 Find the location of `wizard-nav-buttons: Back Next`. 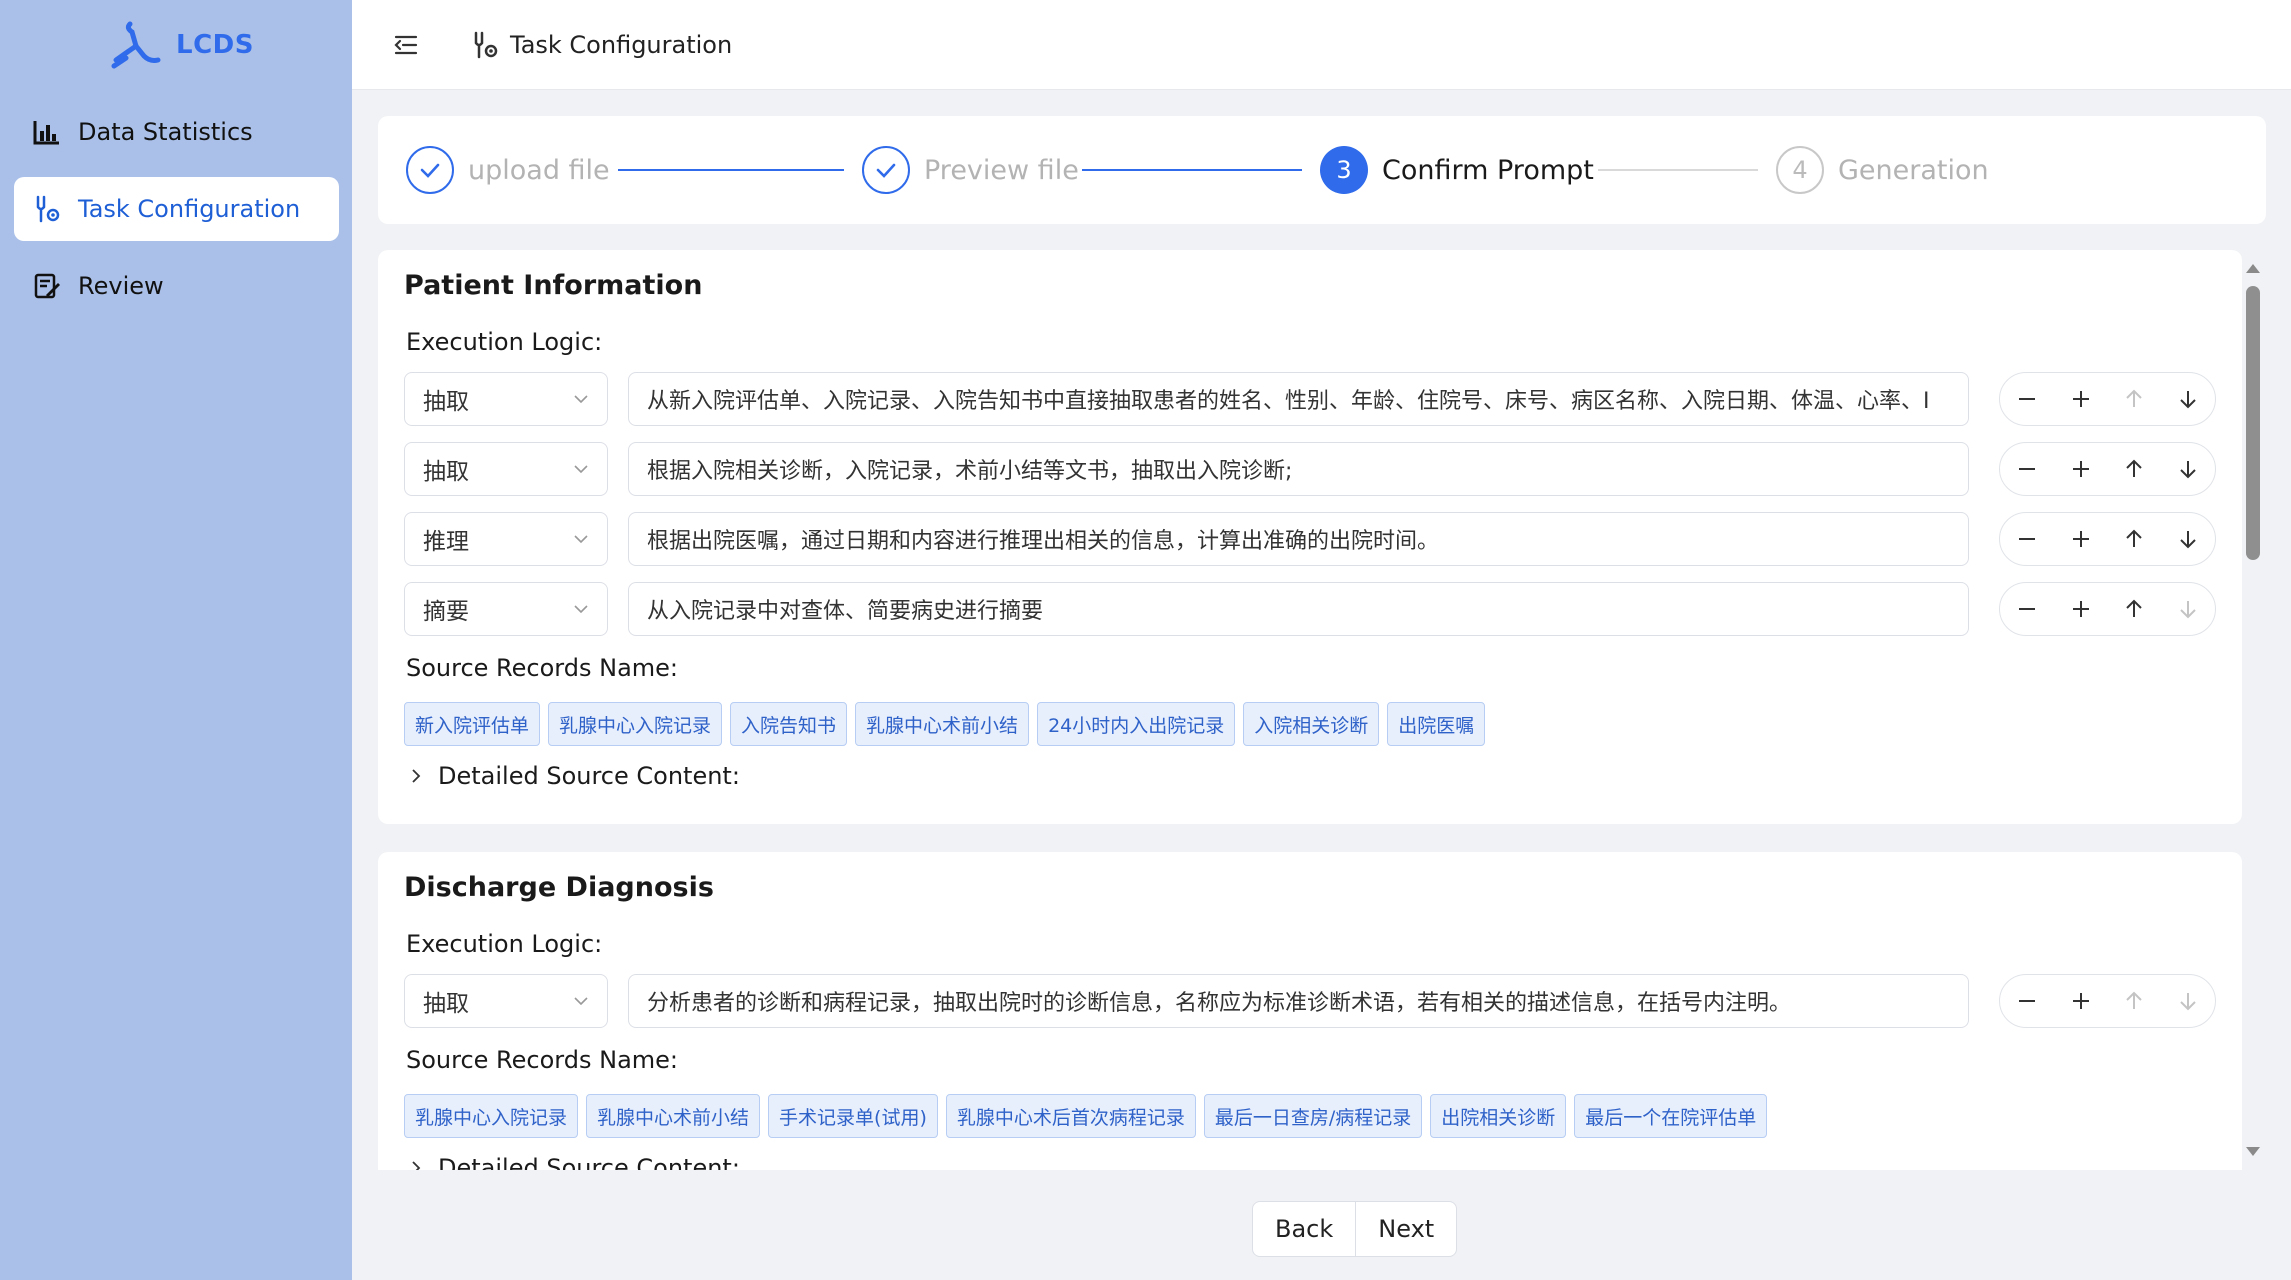

wizard-nav-buttons: Back Next is located at coordinates (1355, 1229).